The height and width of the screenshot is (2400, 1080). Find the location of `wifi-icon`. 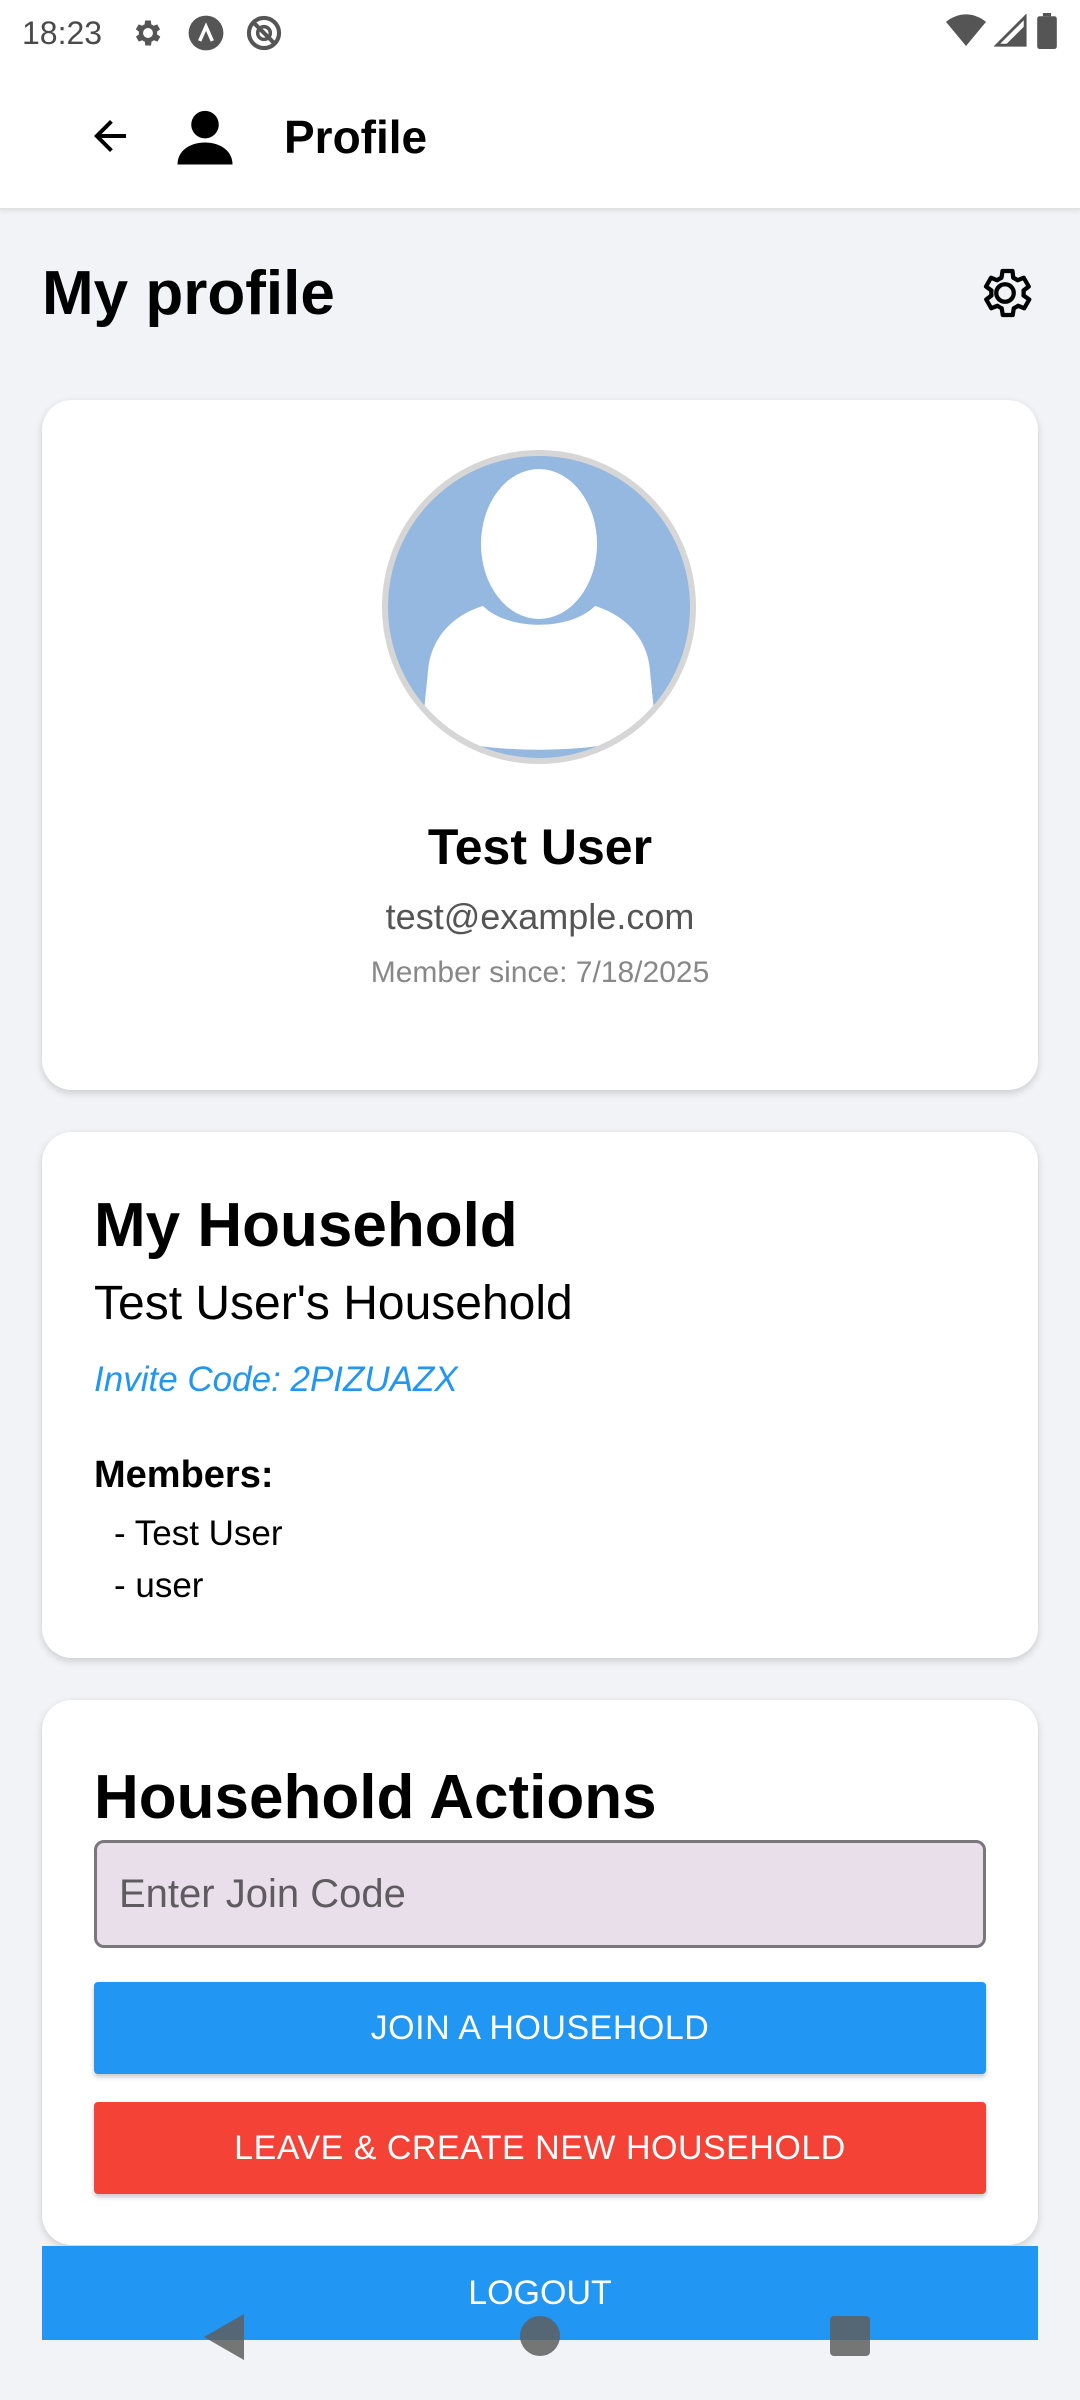

wifi-icon is located at coordinates (966, 33).